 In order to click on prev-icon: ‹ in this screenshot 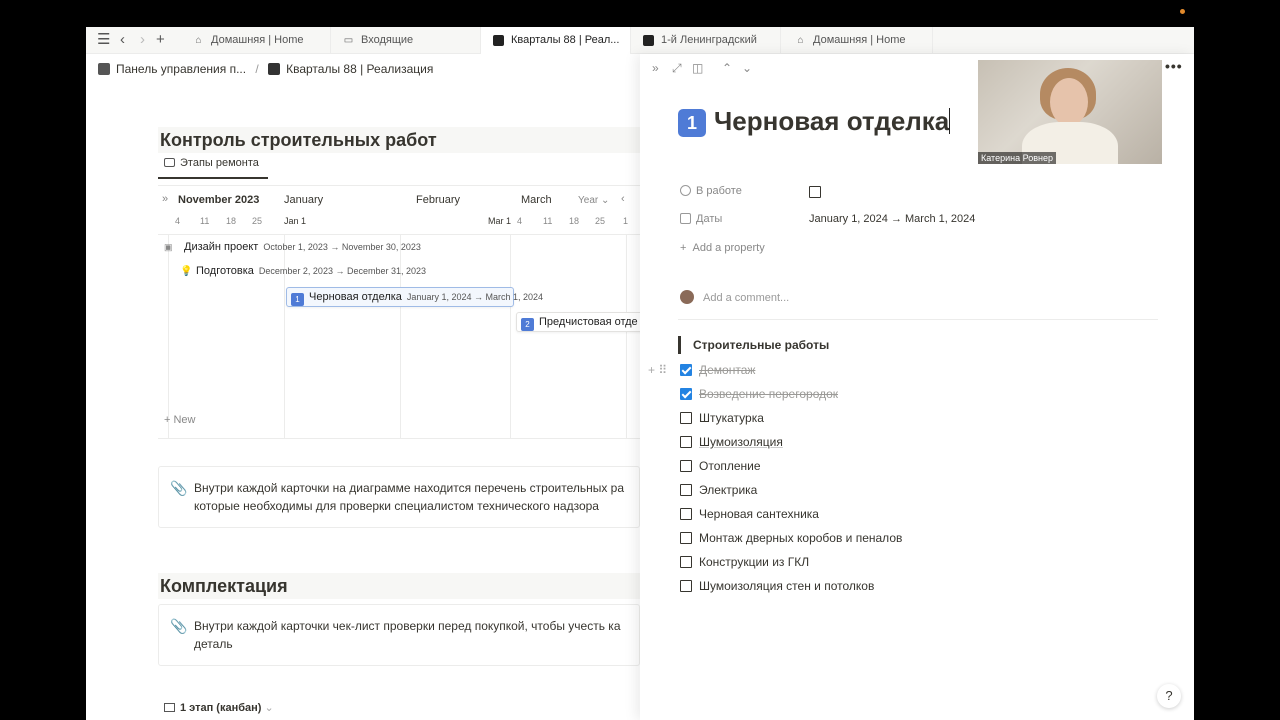, I will do `click(623, 199)`.